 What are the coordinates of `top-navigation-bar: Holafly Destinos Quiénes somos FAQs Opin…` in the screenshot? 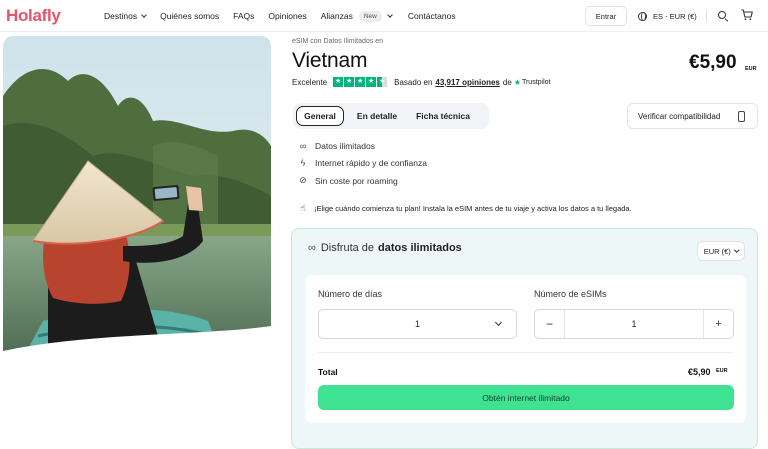 It's located at (384, 16).